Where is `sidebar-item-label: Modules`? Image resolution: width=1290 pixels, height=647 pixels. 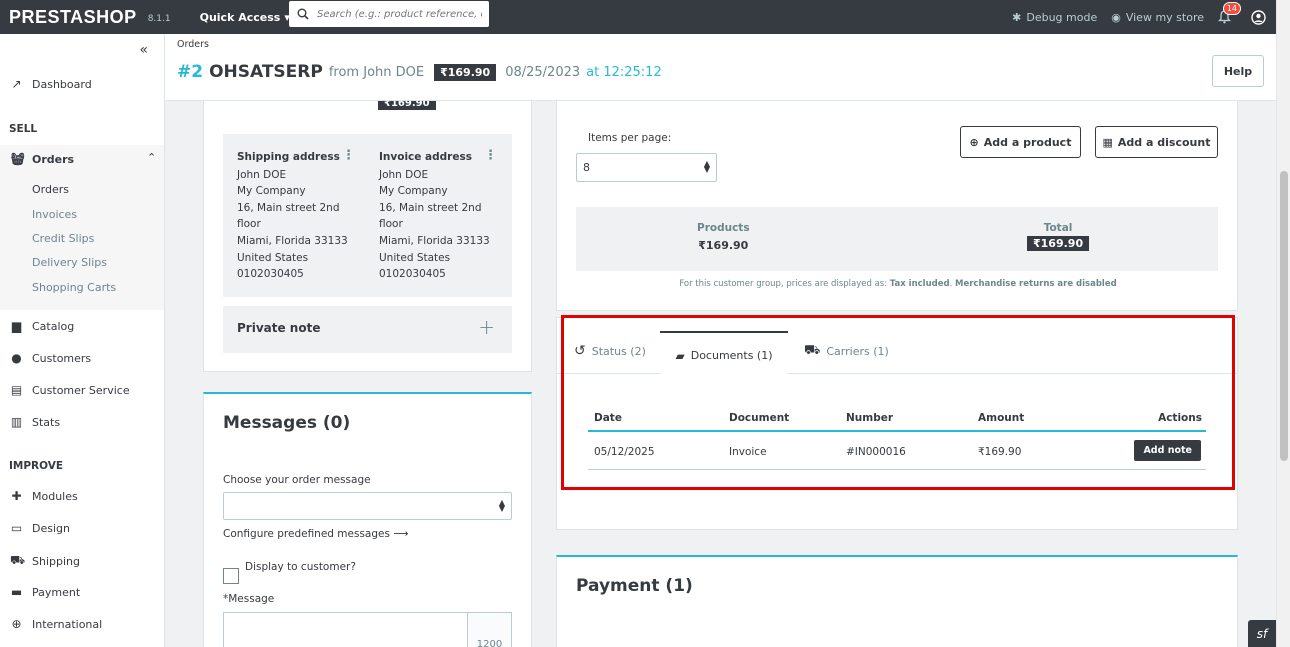 sidebar-item-label: Modules is located at coordinates (55, 496).